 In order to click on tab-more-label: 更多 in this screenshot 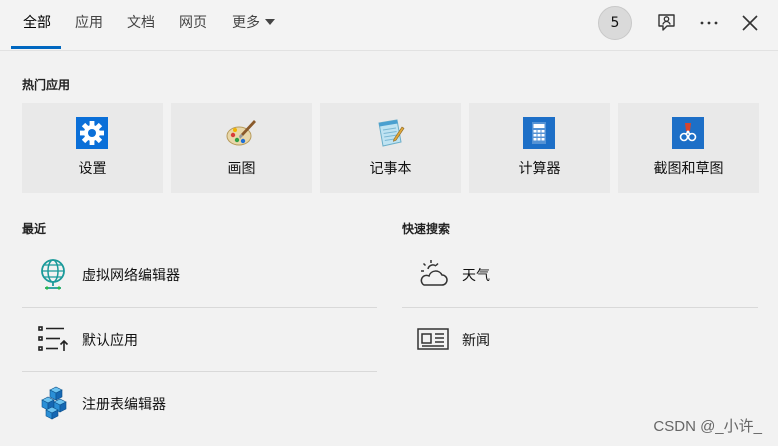, I will do `click(246, 23)`.